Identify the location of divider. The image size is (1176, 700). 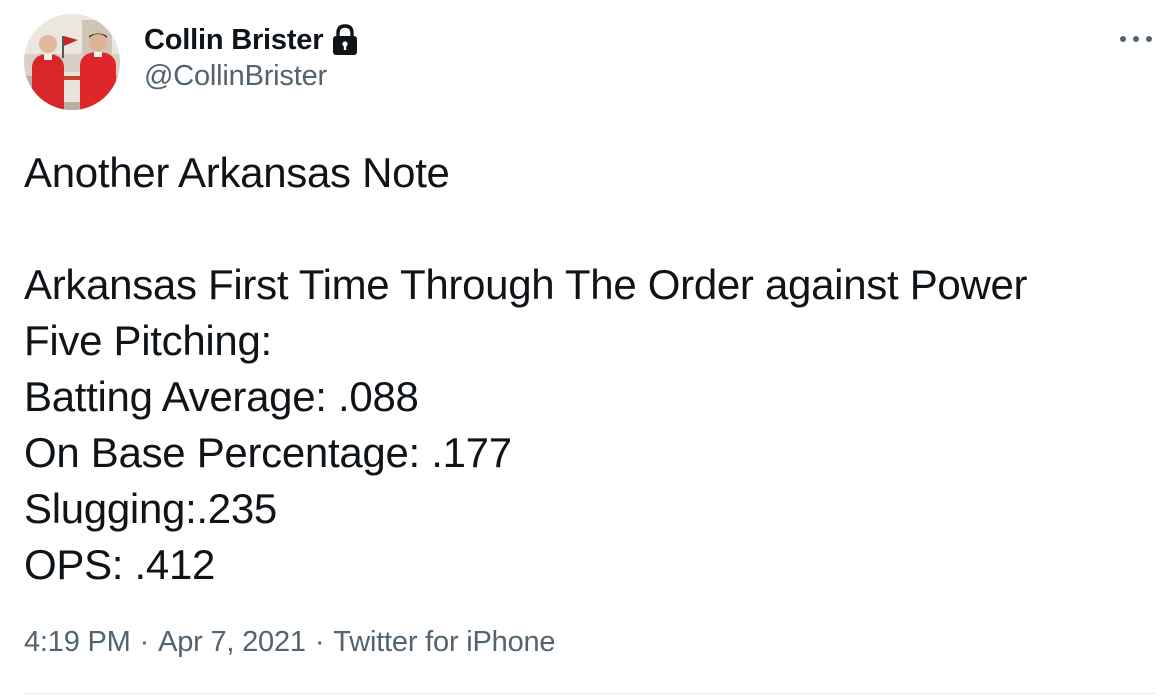
(590, 693).